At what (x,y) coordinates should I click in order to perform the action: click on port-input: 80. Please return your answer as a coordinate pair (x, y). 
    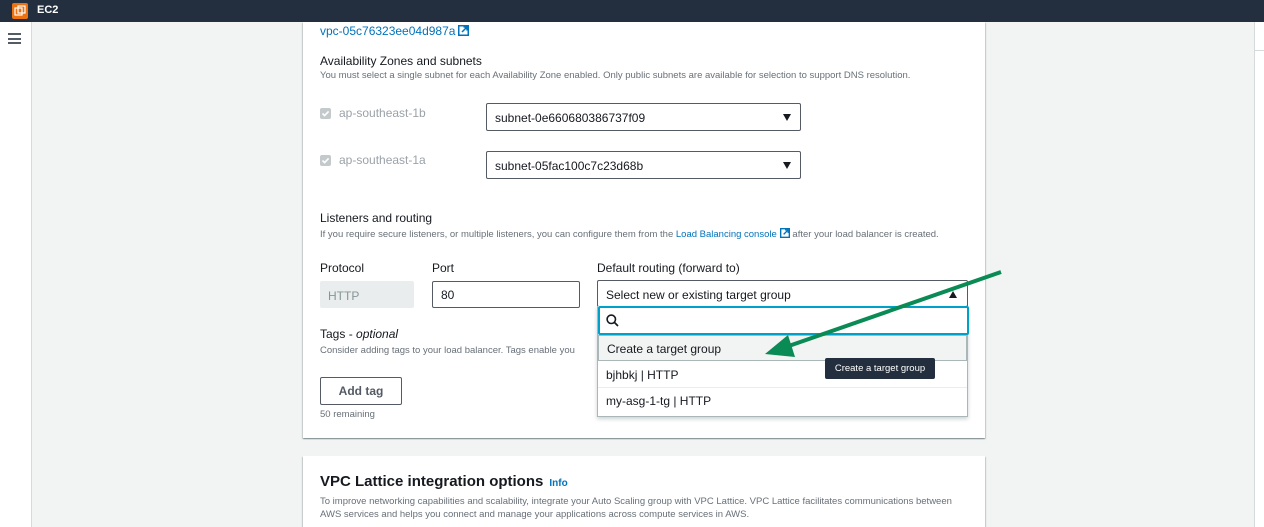
    Looking at the image, I should click on (506, 294).